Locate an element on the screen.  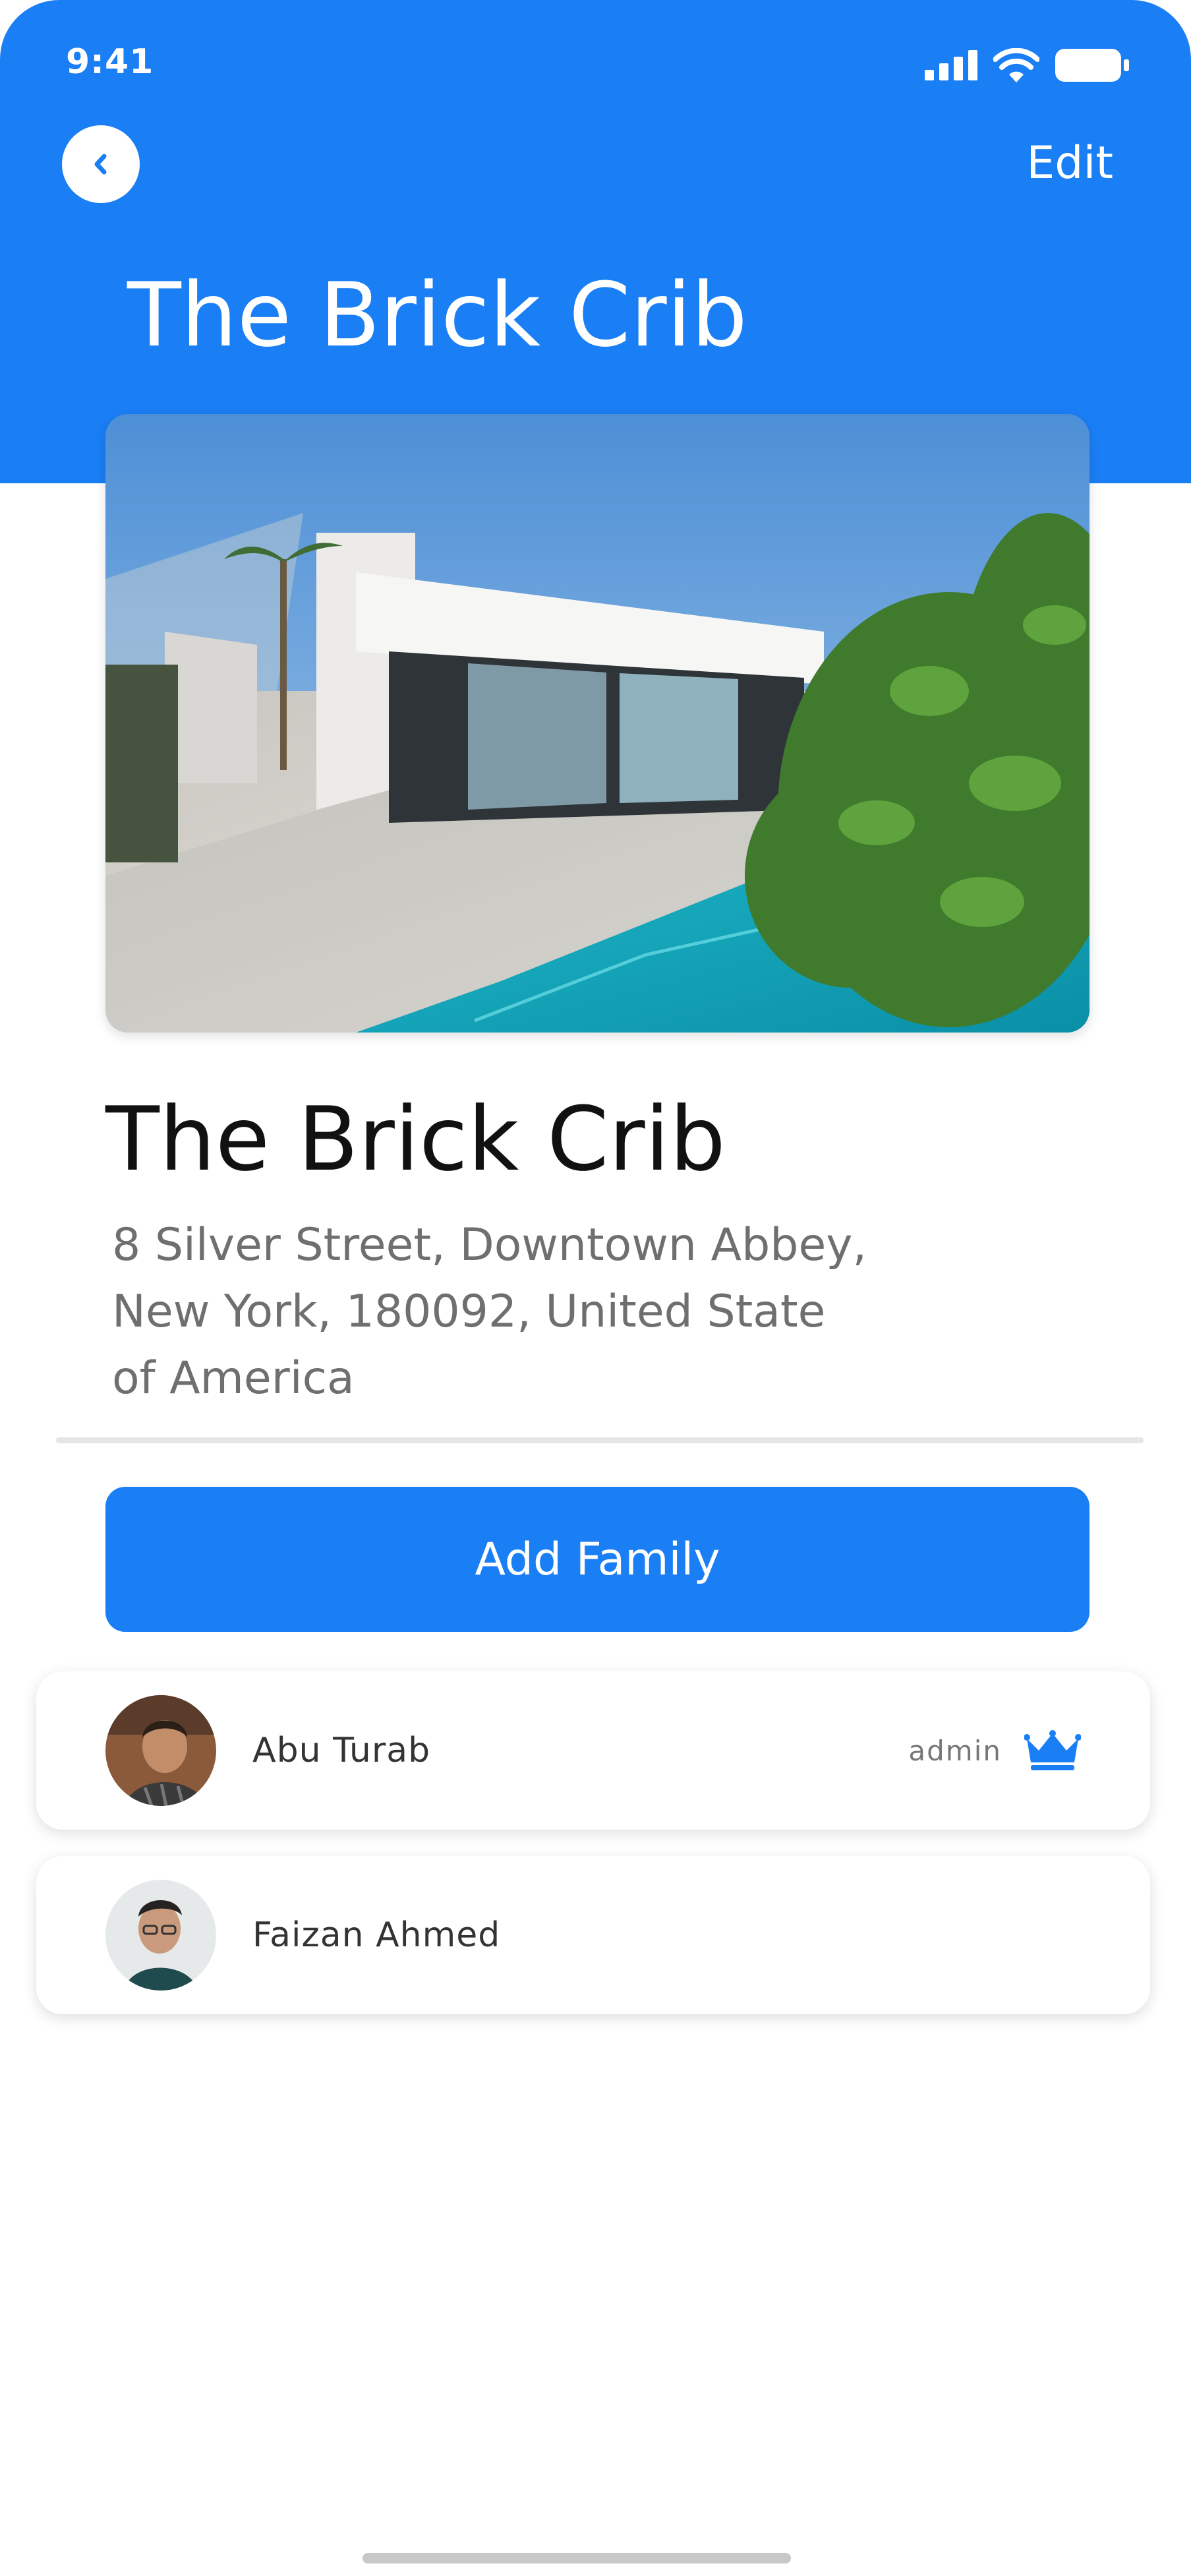
property-name: The Brick Crib is located at coordinates (415, 1139).